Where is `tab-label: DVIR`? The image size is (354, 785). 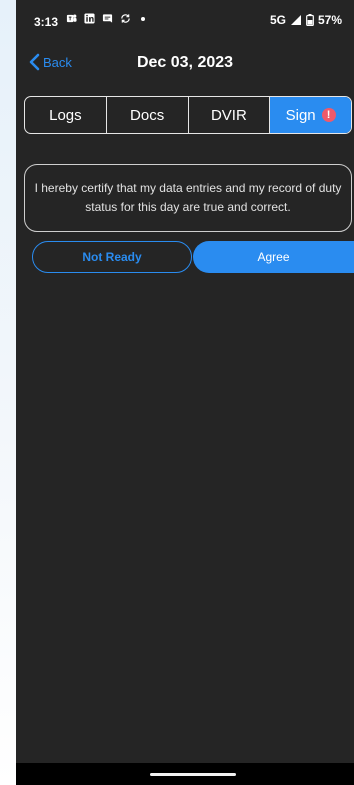
tab-label: DVIR is located at coordinates (228, 115).